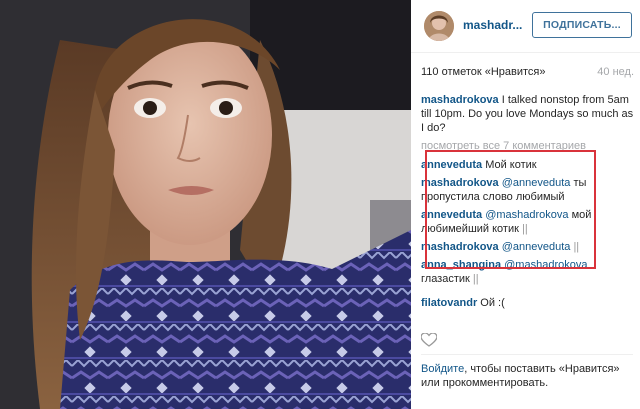  I want to click on comment-item: anneveduta Мой котик, so click(528, 165).